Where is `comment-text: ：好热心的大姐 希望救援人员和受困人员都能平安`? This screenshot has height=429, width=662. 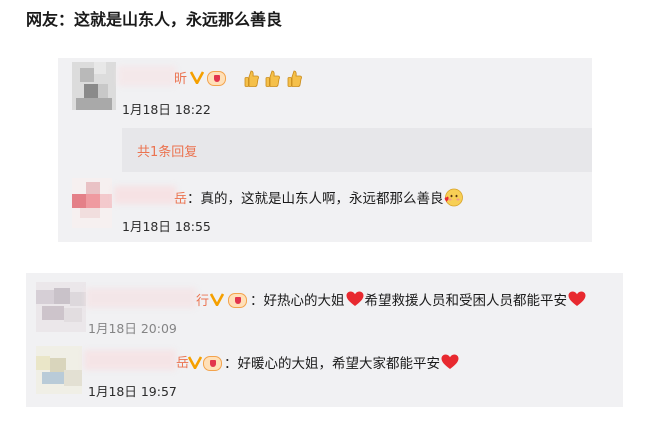
comment-text: ：好热心的大姐 希望救援人员和受困人员都能平安 is located at coordinates (418, 299).